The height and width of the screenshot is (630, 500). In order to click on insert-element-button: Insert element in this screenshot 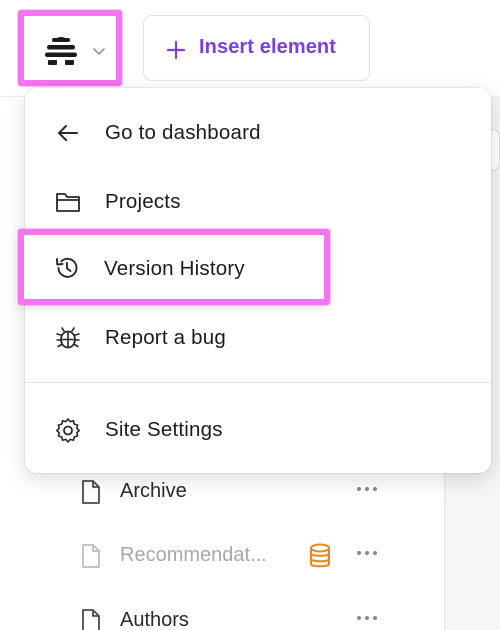, I will do `click(256, 48)`.